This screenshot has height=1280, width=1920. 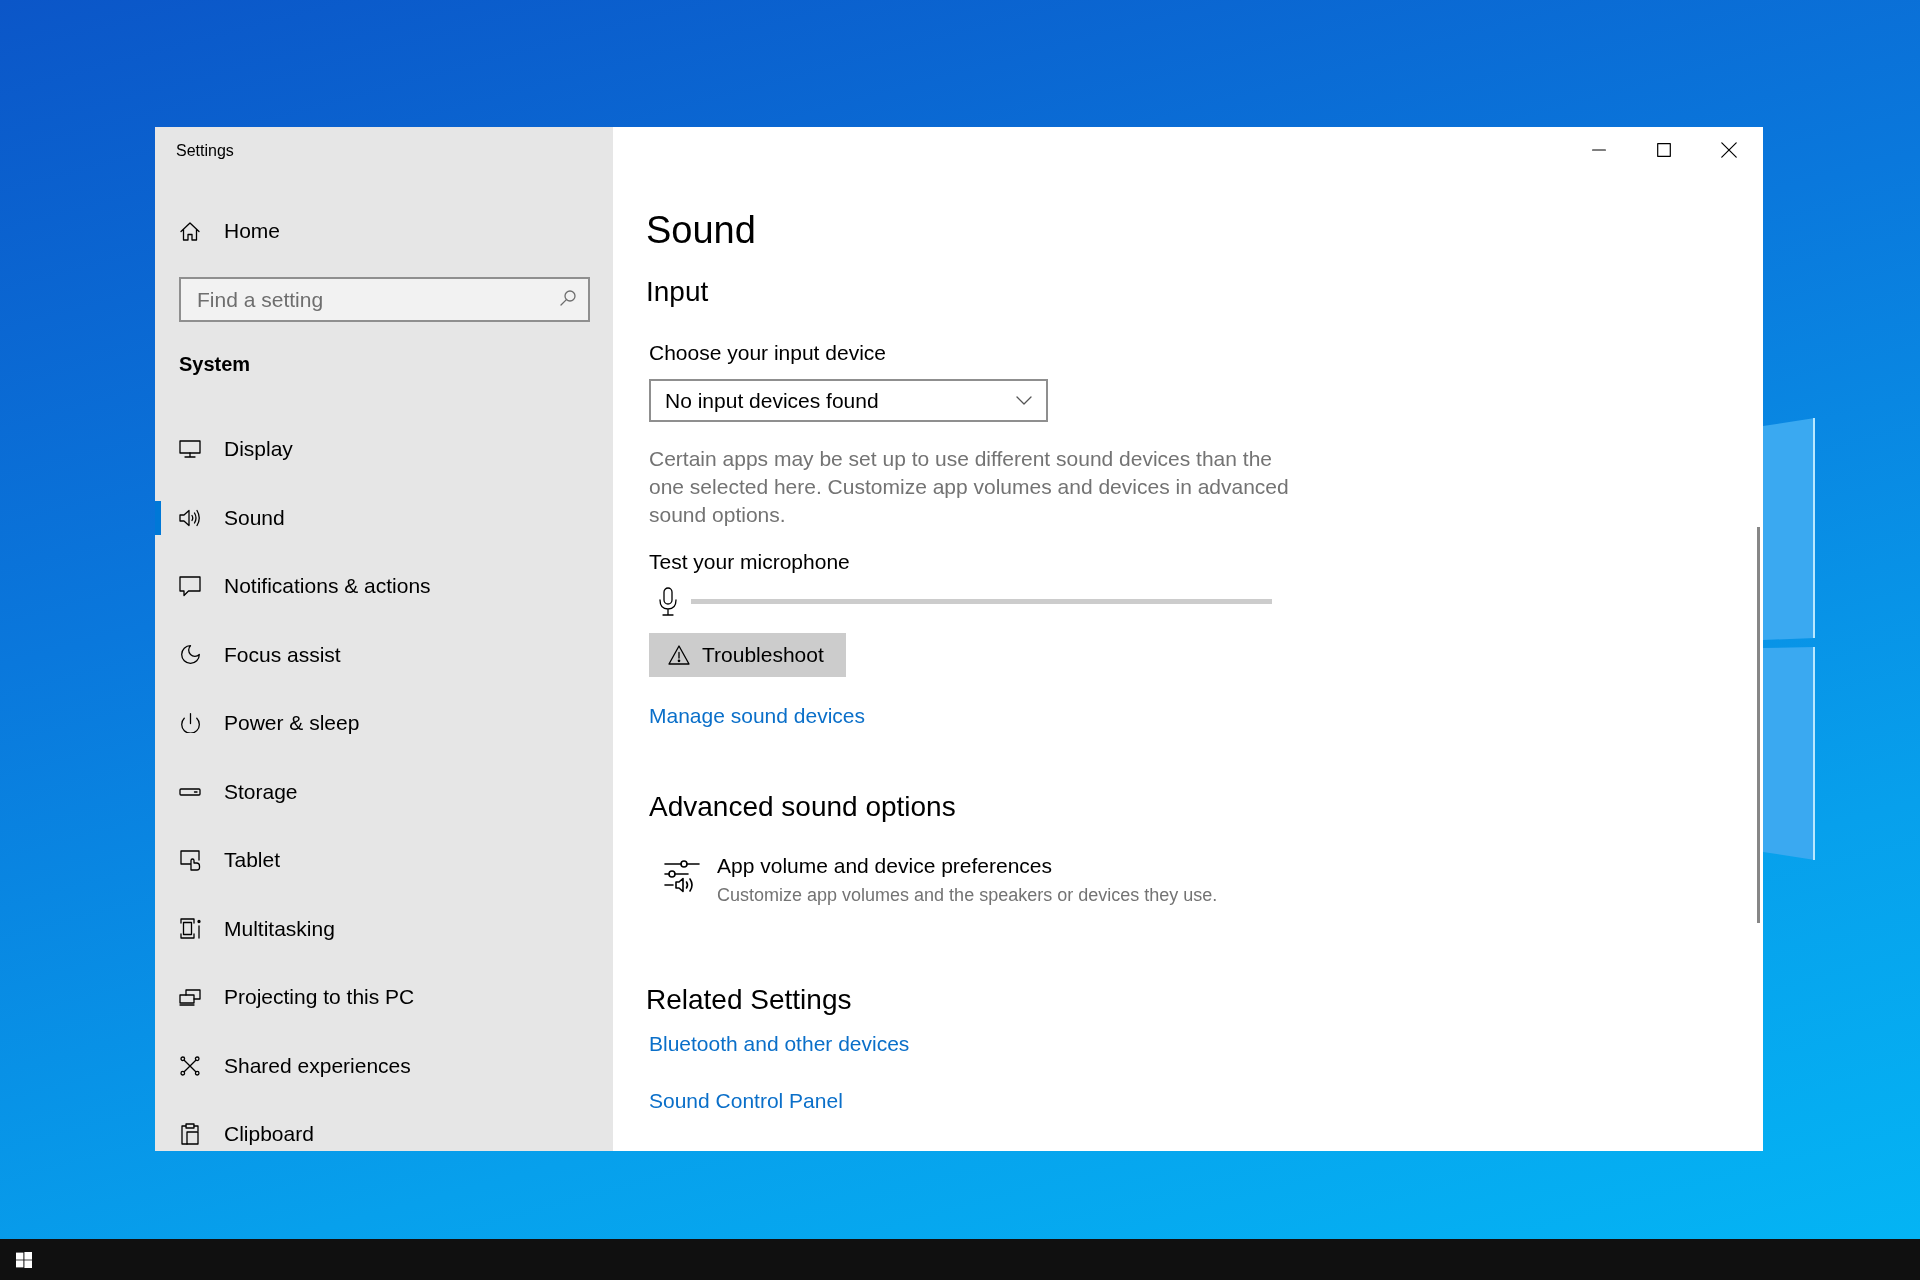 I want to click on sidebar-item: Shared experiences, so click(x=384, y=1065).